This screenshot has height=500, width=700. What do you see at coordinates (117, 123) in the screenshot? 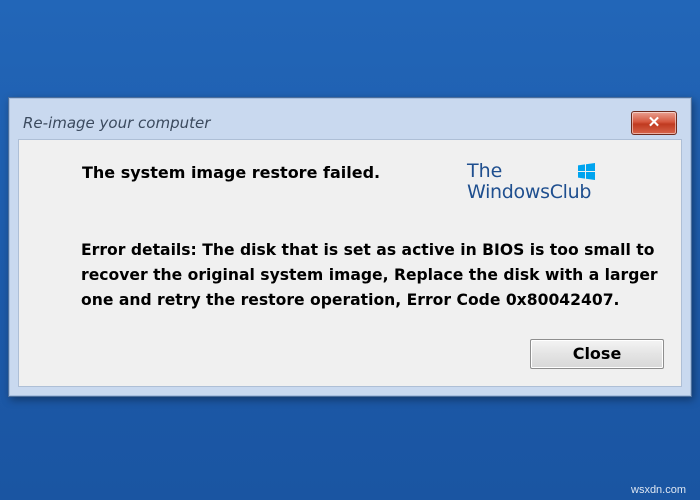
I see `window-title: Re-image your computer` at bounding box center [117, 123].